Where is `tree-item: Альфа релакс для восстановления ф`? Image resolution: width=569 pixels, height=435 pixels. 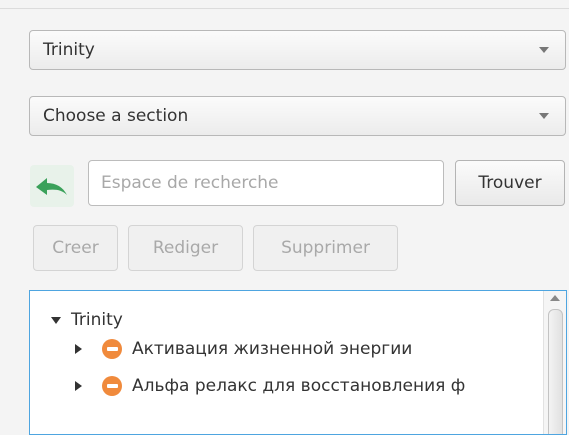
tree-item: Альфа релакс для восстановления ф is located at coordinates (270, 386).